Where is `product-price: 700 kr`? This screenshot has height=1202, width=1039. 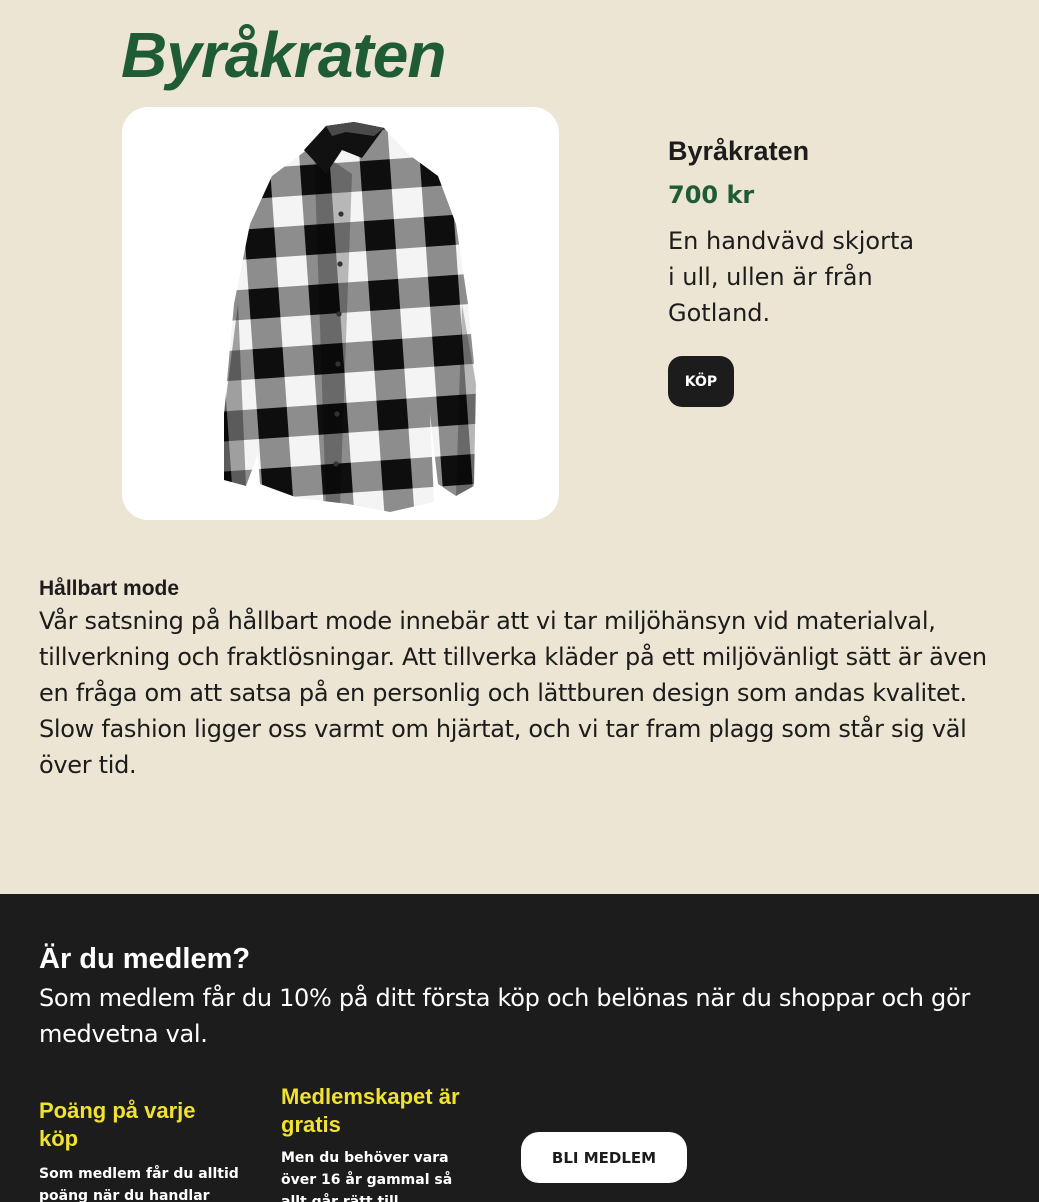 product-price: 700 kr is located at coordinates (711, 195).